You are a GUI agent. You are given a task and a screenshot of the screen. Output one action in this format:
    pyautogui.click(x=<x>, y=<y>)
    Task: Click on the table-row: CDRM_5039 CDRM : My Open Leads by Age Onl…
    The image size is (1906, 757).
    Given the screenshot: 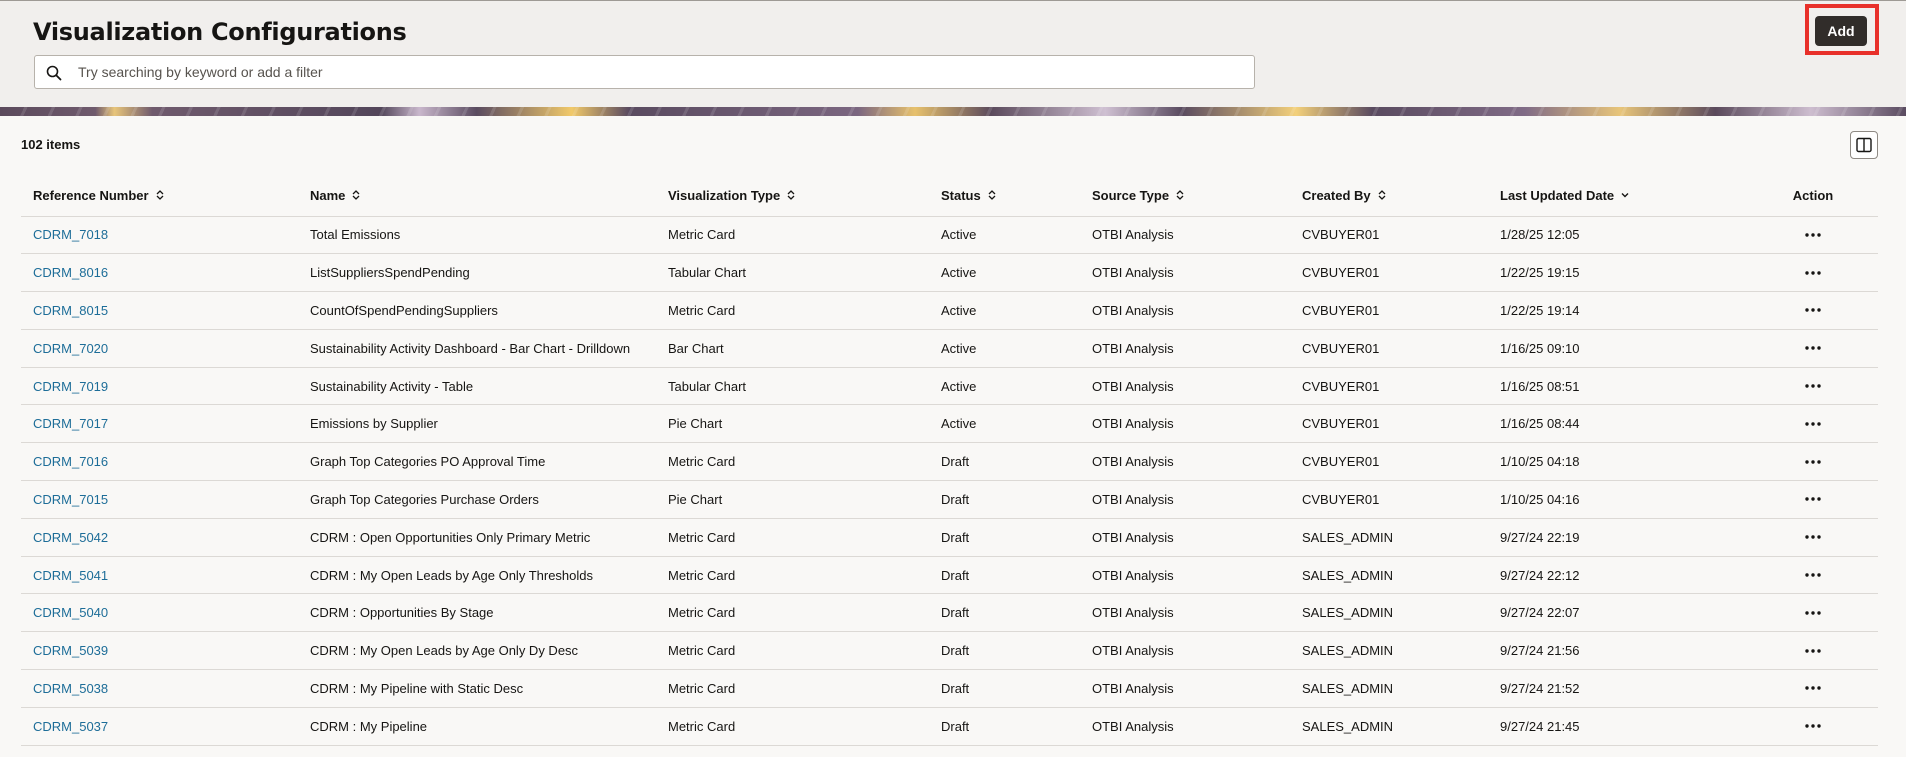 What is the action you would take?
    pyautogui.click(x=949, y=651)
    